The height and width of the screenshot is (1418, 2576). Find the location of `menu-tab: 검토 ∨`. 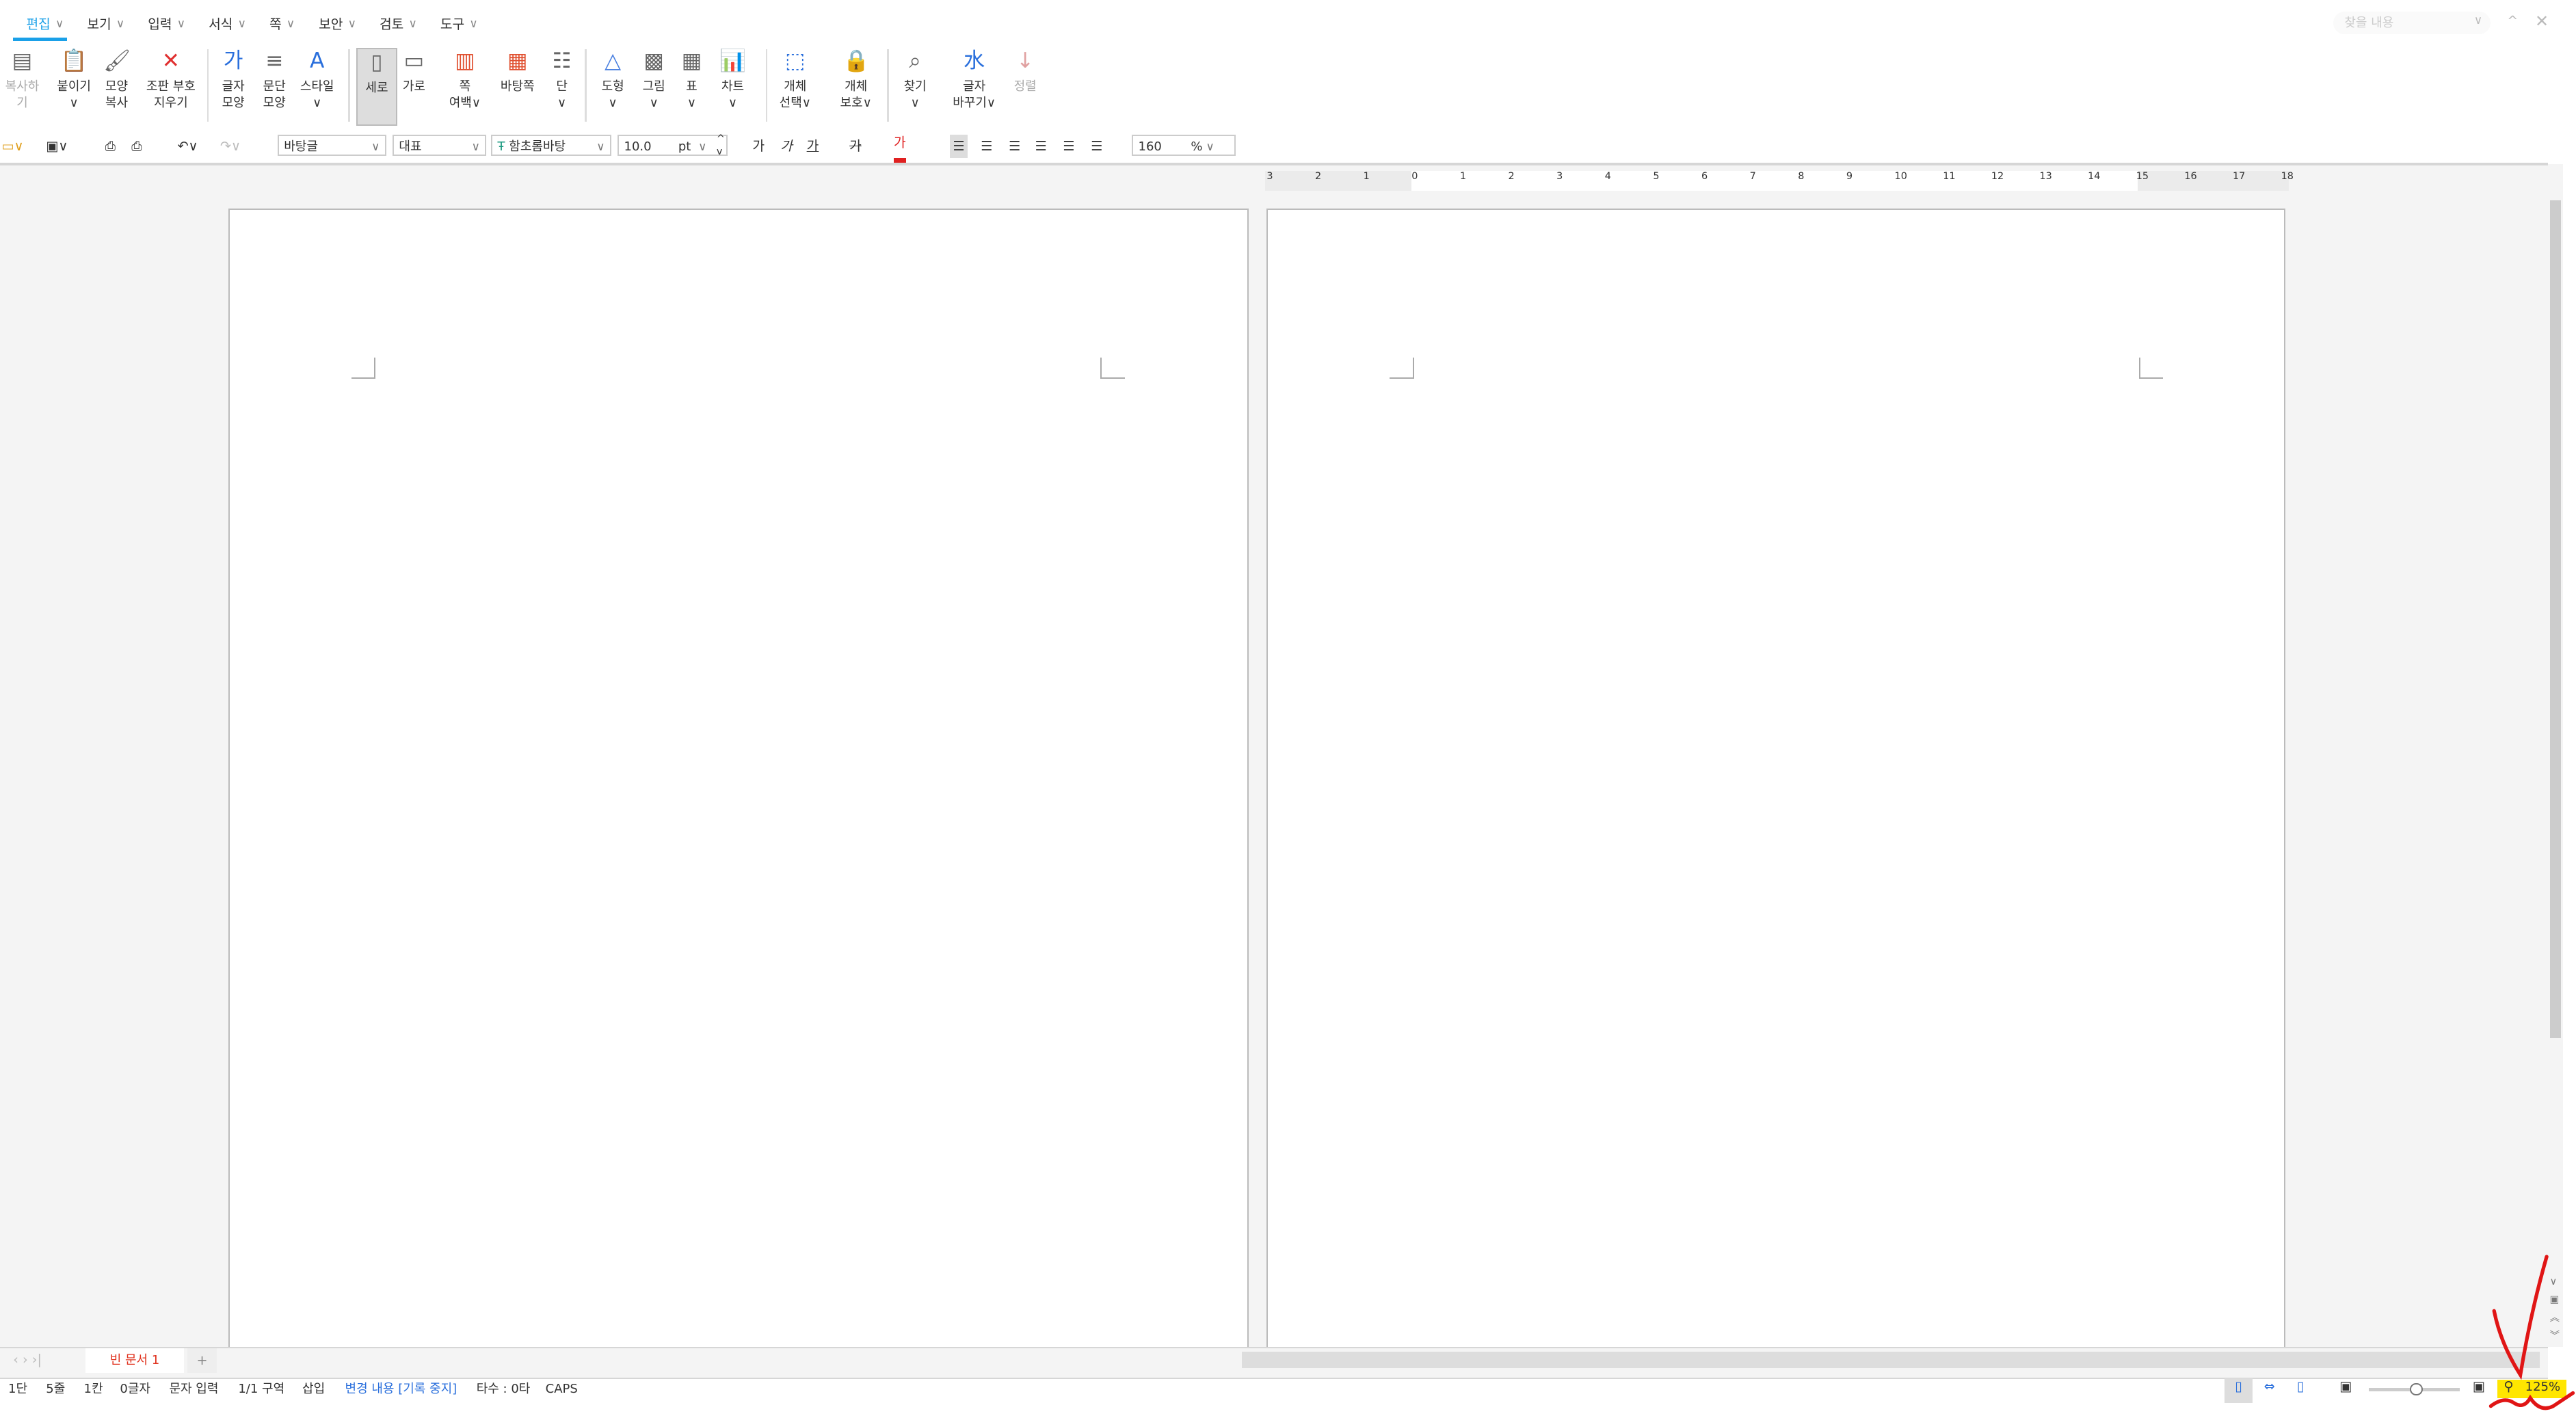

menu-tab: 검토 ∨ is located at coordinates (398, 23).